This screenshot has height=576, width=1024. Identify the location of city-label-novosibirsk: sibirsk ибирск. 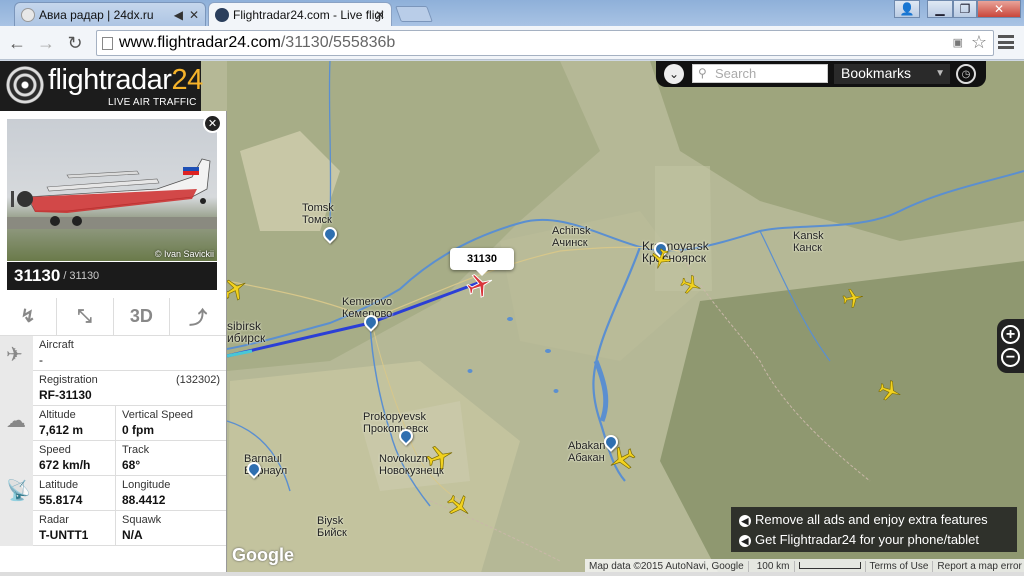
(246, 332).